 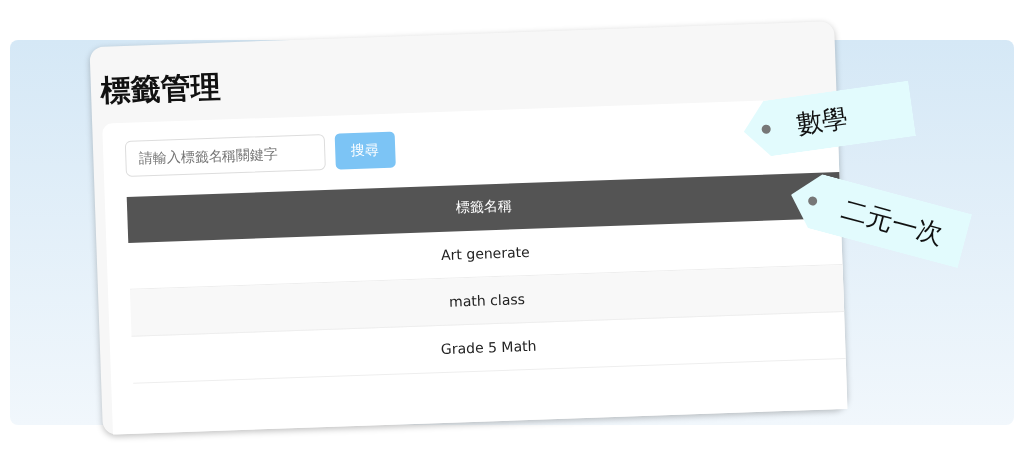 What do you see at coordinates (487, 300) in the screenshot?
I see `table-cell: math class` at bounding box center [487, 300].